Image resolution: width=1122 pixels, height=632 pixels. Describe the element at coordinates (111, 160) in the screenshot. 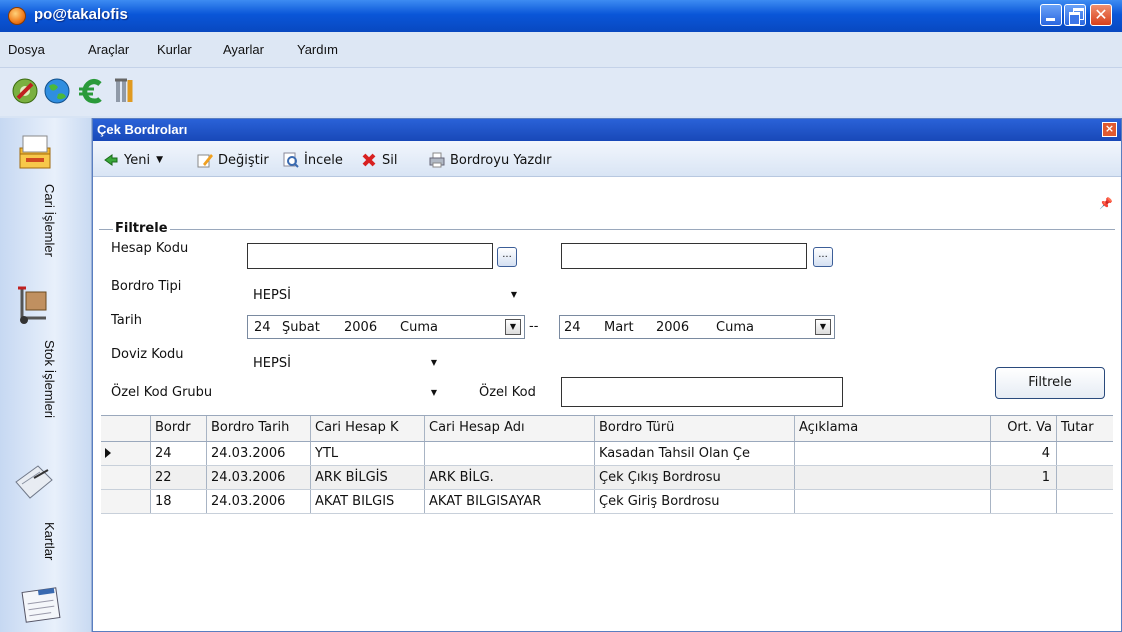

I see `add-icon` at that location.